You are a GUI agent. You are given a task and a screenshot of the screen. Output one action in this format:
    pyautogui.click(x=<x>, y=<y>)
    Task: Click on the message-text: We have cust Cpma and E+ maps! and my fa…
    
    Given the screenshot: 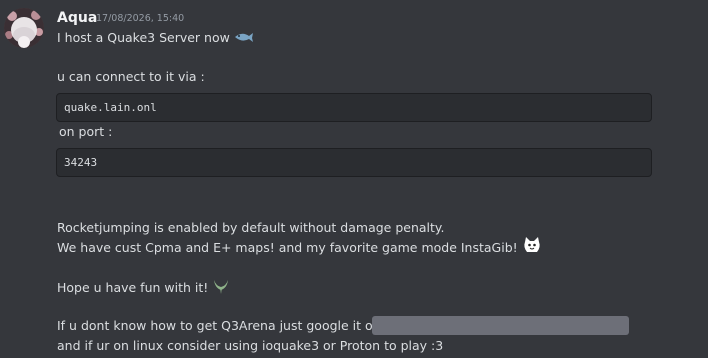 What is the action you would take?
    pyautogui.click(x=287, y=247)
    